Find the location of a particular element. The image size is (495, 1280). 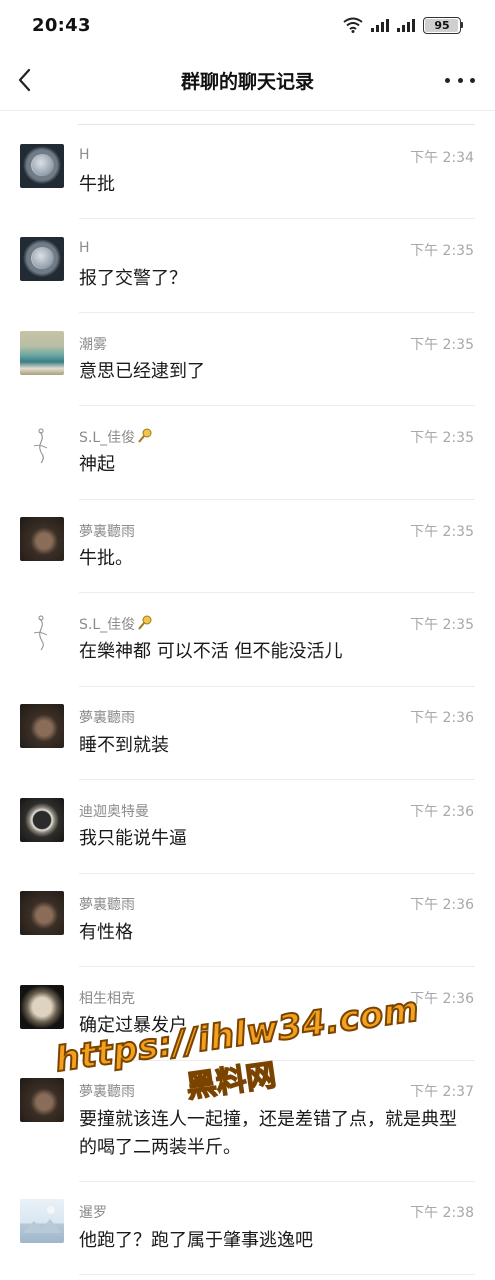

sender-name: 相生相克 is located at coordinates (107, 999).